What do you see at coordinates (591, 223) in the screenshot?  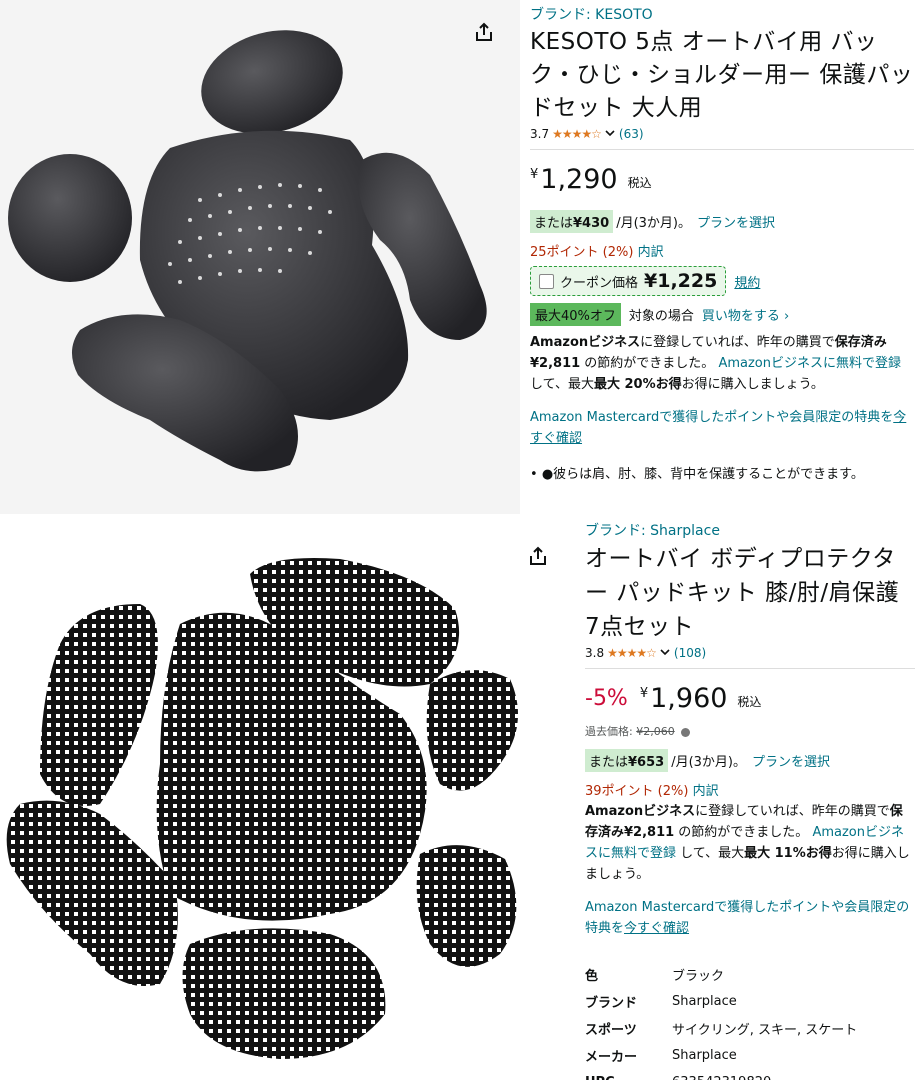 I see `installment-amount: ¥430` at bounding box center [591, 223].